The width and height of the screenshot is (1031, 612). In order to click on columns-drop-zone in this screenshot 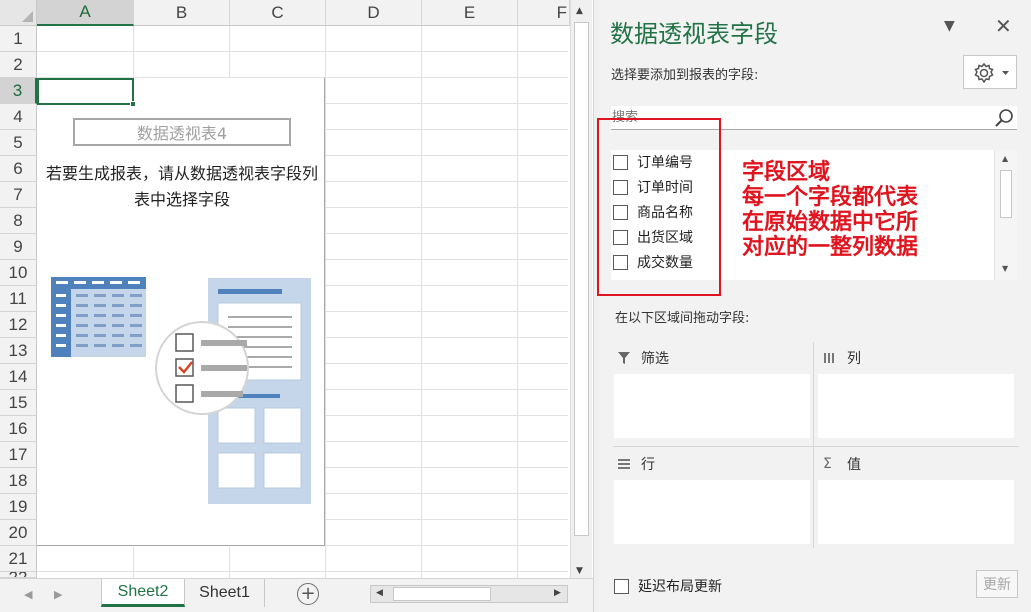, I will do `click(916, 406)`.